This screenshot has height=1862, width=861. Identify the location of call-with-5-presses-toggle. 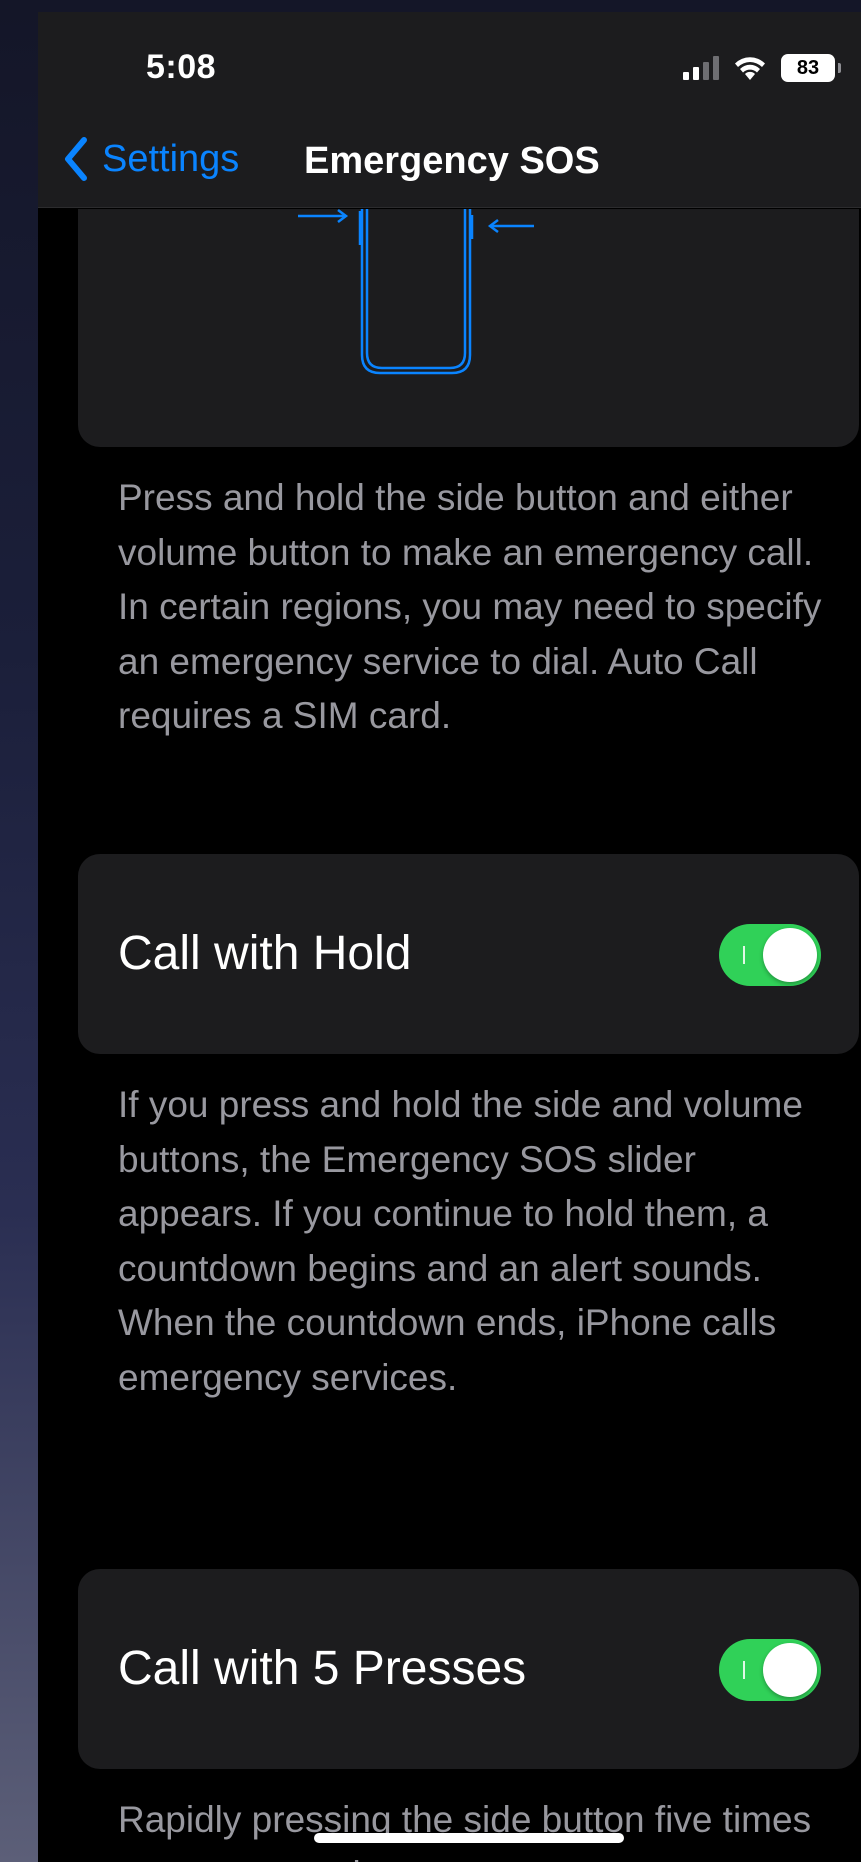
(770, 1670).